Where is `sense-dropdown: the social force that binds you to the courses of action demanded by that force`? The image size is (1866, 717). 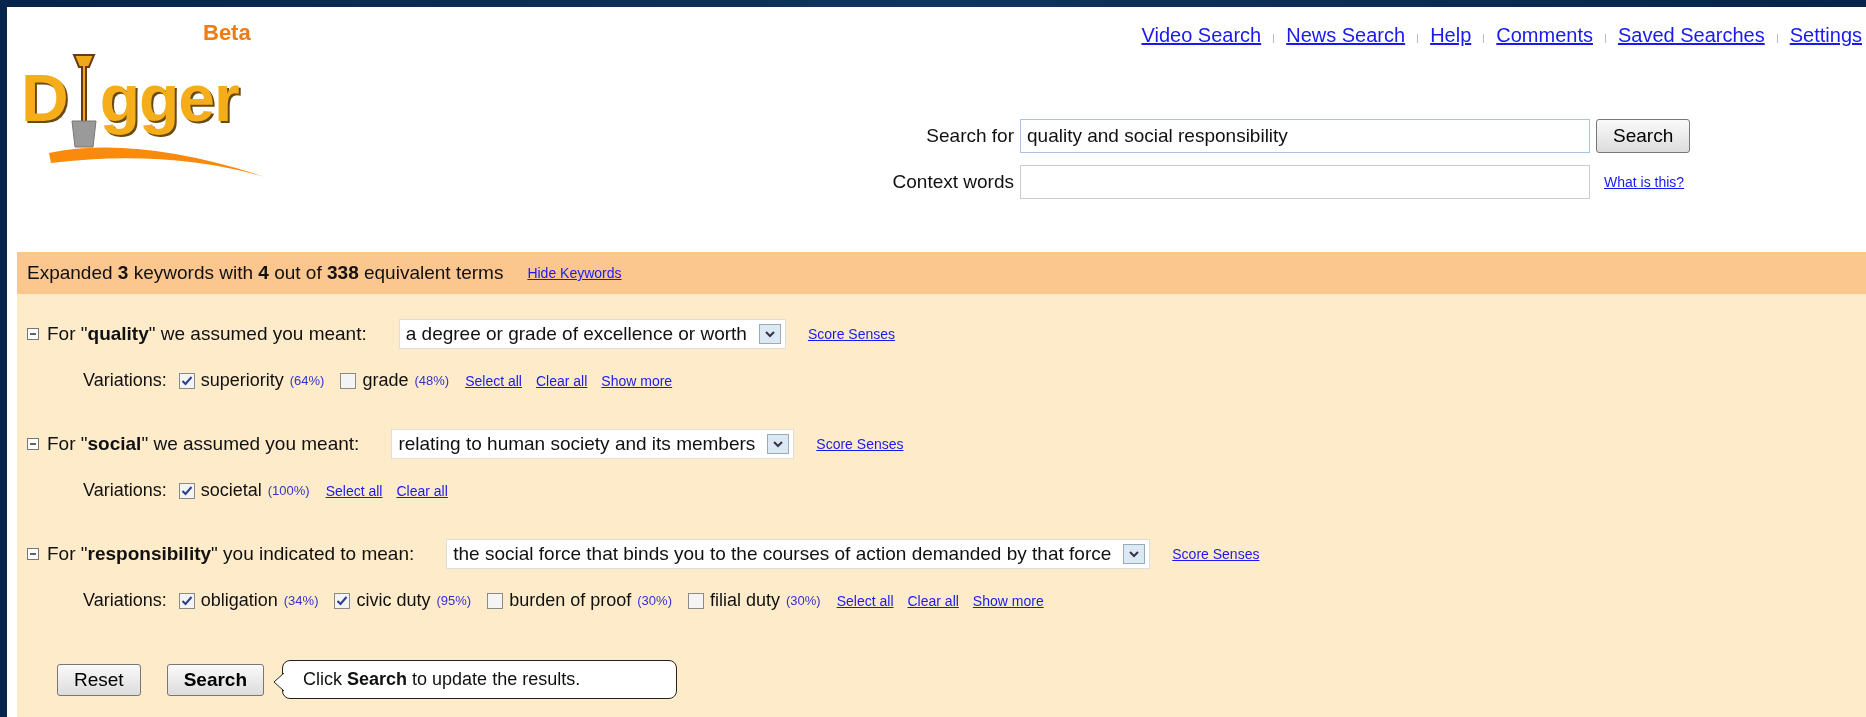
sense-dropdown: the social force that binds you to the courses of action demanded by that force is located at coordinates (798, 553).